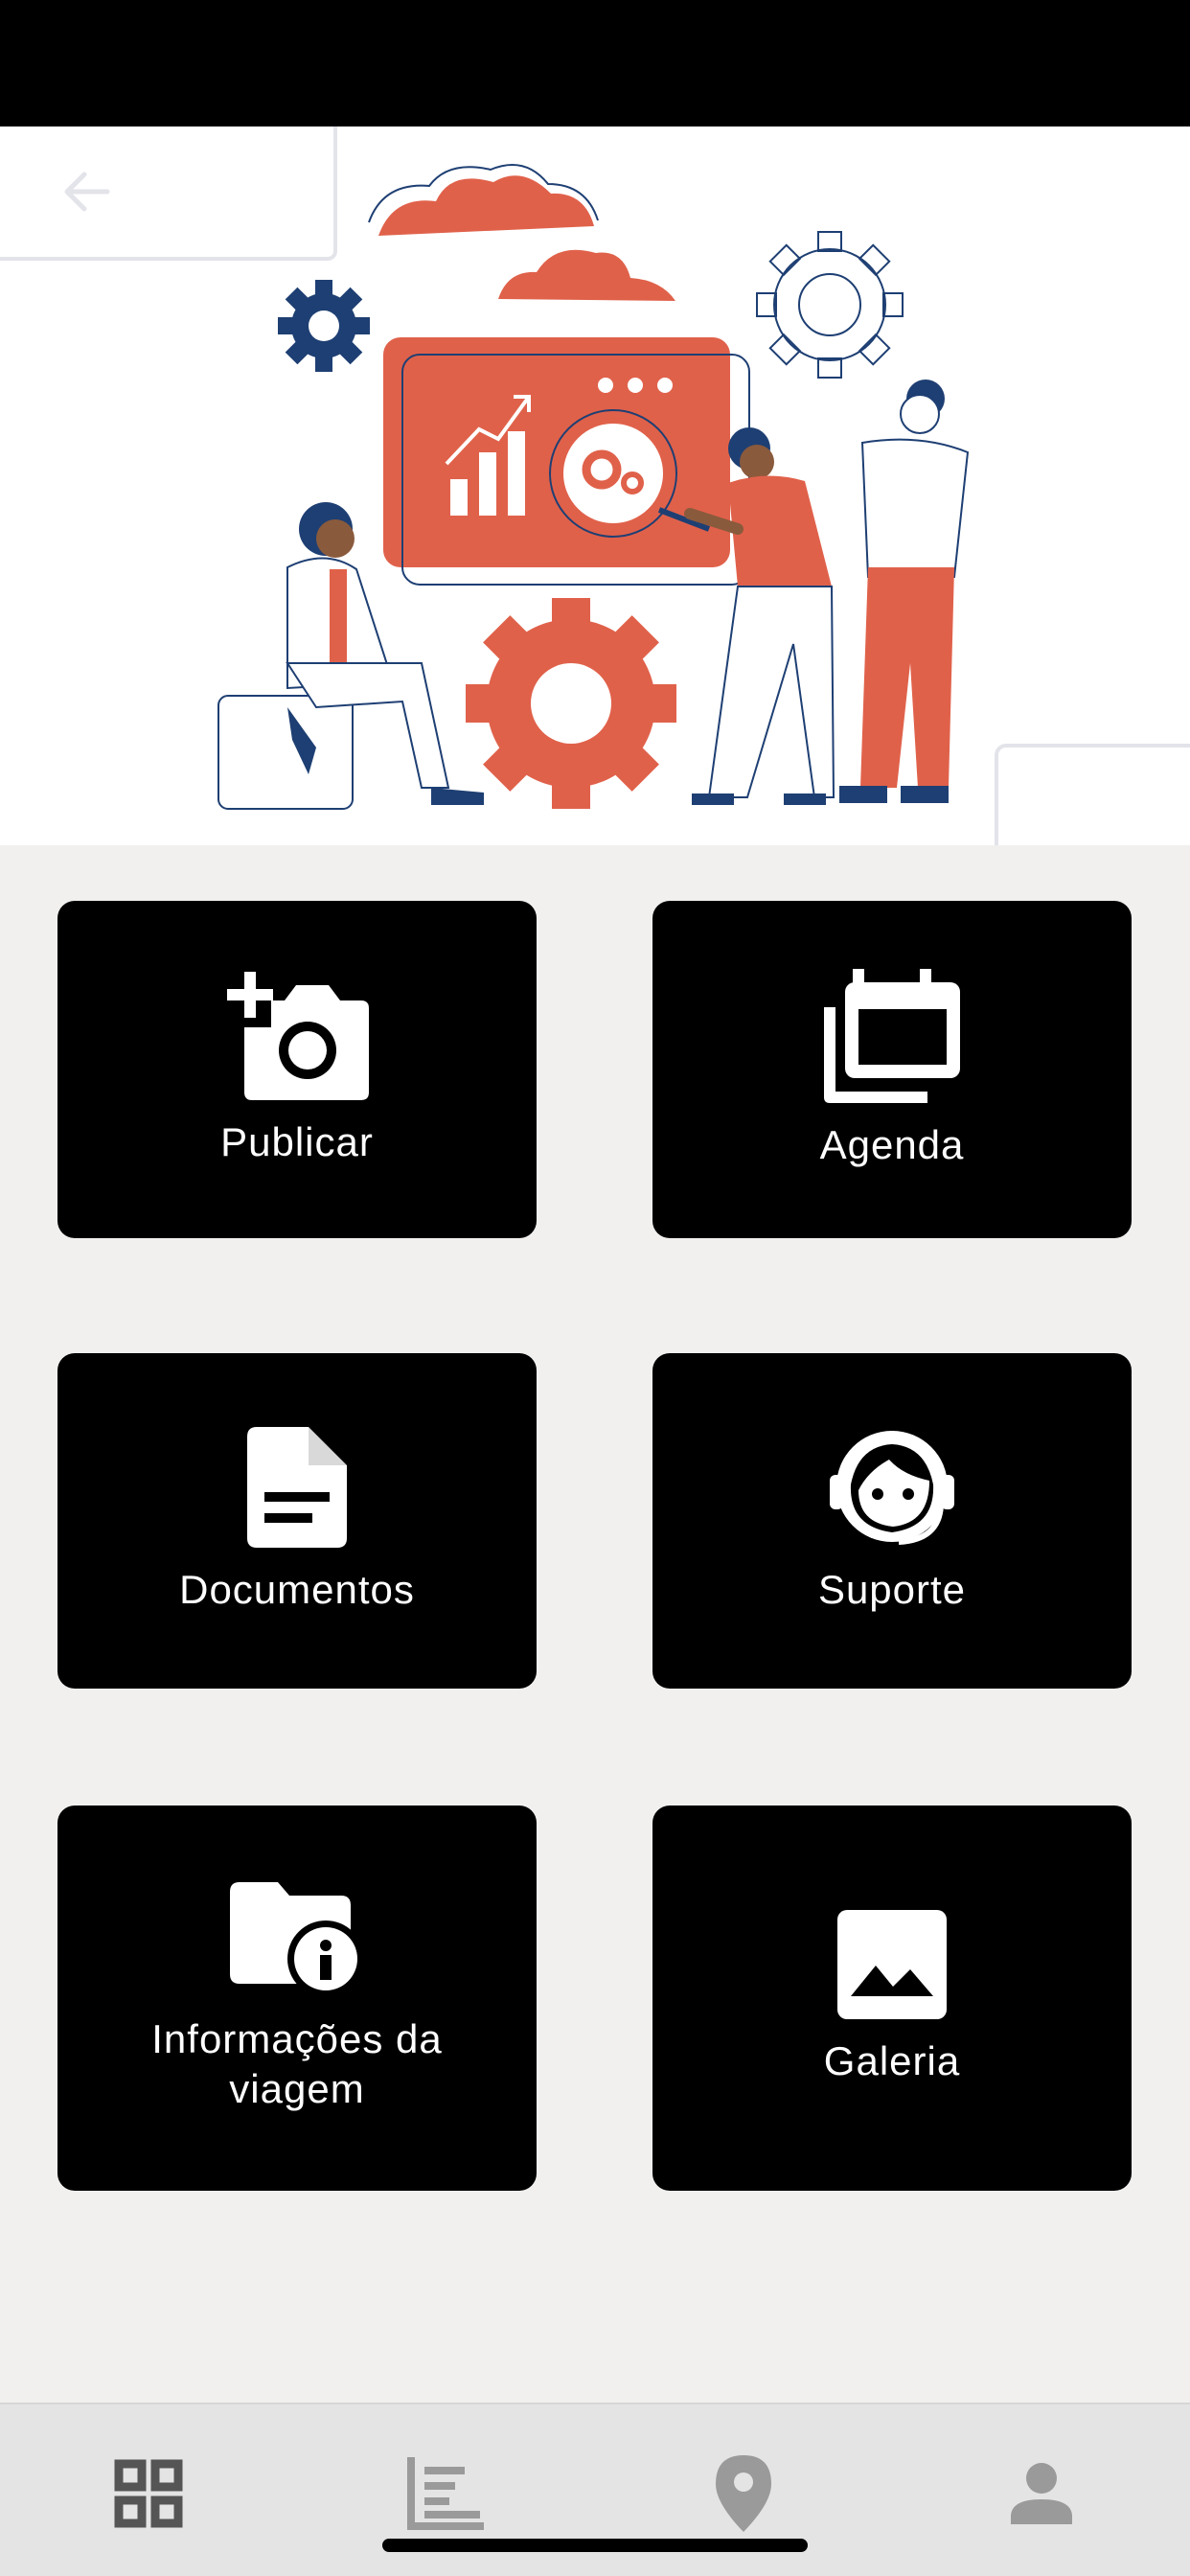 The width and height of the screenshot is (1190, 2576). I want to click on nav-item-location, so click(744, 2493).